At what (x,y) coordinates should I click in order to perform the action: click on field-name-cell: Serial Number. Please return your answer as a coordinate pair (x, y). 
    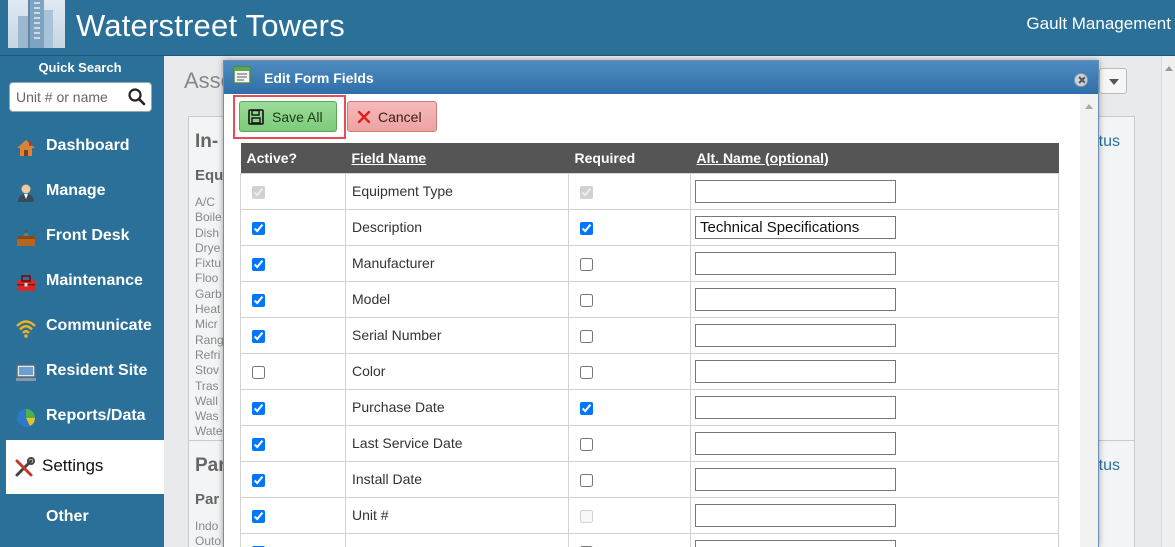
    Looking at the image, I should click on (457, 335).